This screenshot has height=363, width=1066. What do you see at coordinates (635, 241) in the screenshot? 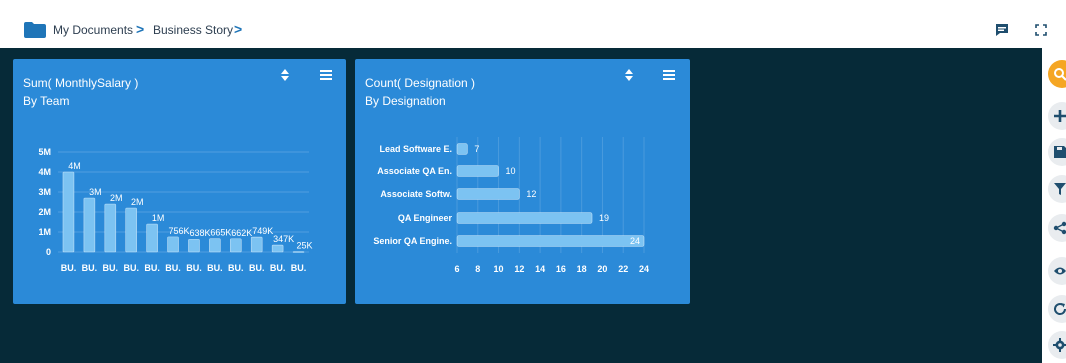
I see `data-label: 24` at bounding box center [635, 241].